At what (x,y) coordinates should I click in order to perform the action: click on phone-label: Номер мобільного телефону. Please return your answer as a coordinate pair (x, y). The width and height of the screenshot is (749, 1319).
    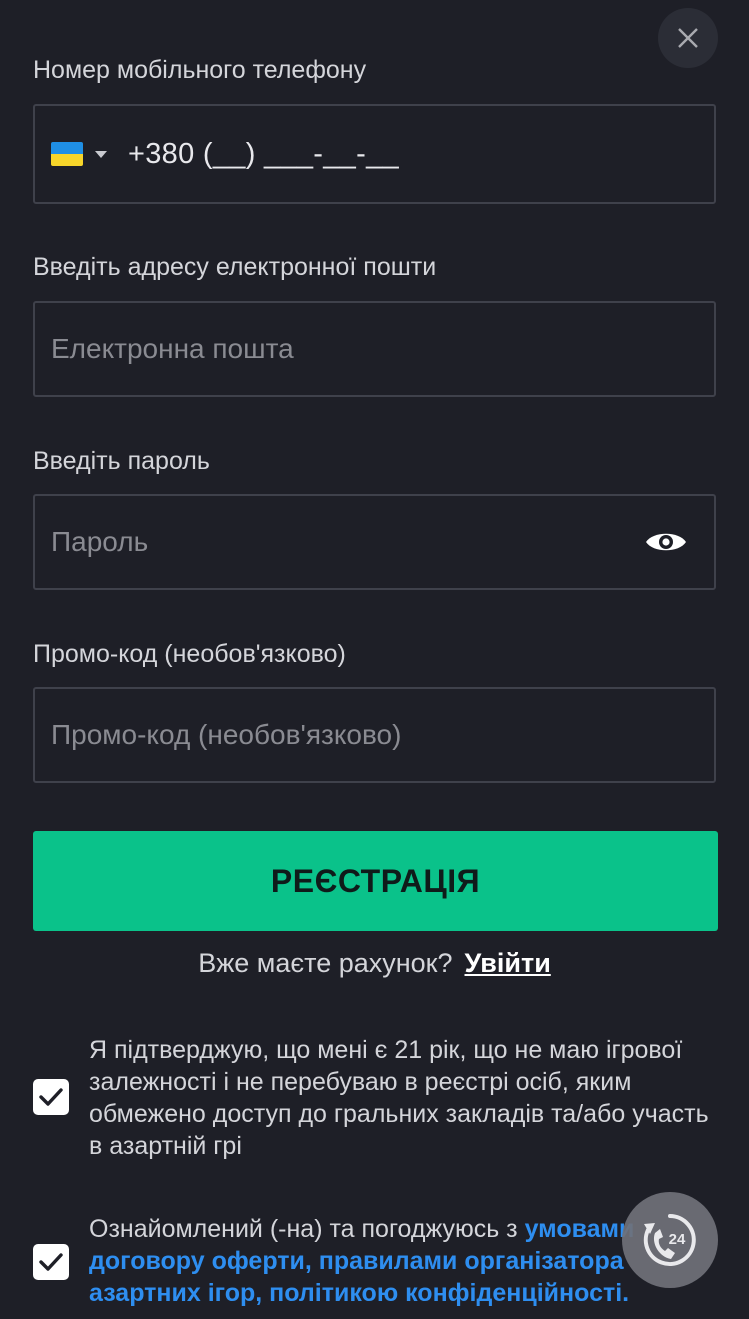
    Looking at the image, I should click on (200, 70).